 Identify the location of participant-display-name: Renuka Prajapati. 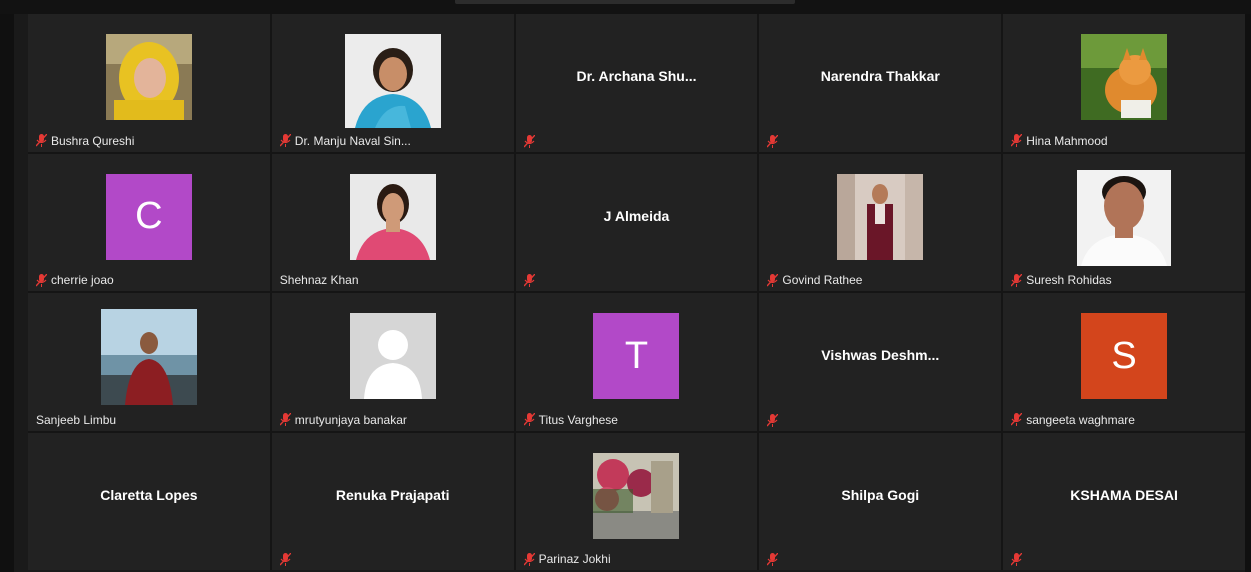
(392, 494).